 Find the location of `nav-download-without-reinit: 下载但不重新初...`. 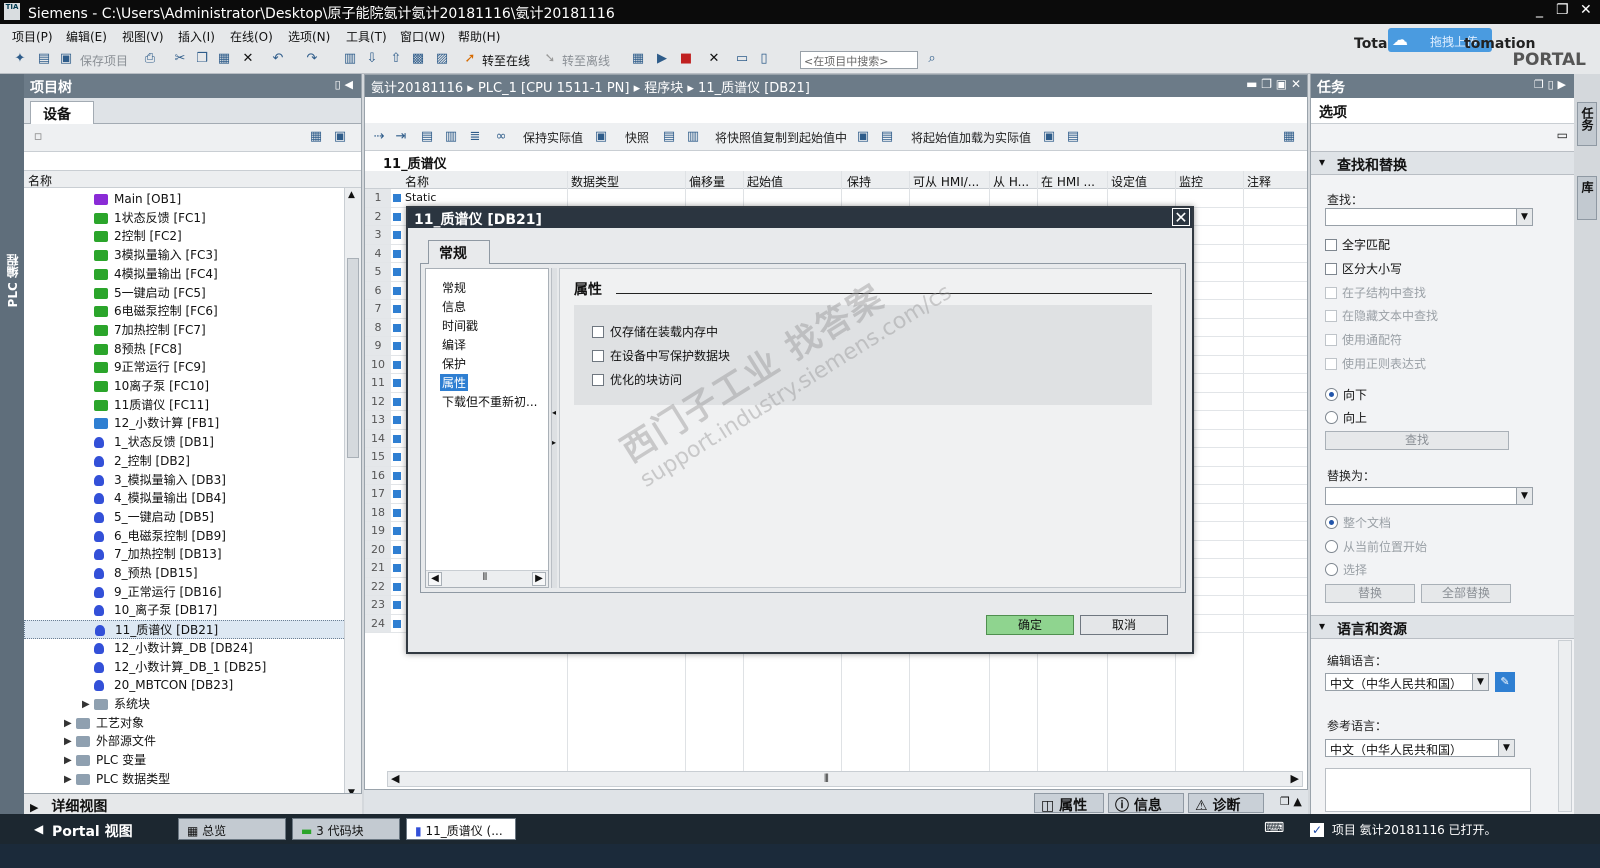

nav-download-without-reinit: 下载但不重新初... is located at coordinates (489, 401).